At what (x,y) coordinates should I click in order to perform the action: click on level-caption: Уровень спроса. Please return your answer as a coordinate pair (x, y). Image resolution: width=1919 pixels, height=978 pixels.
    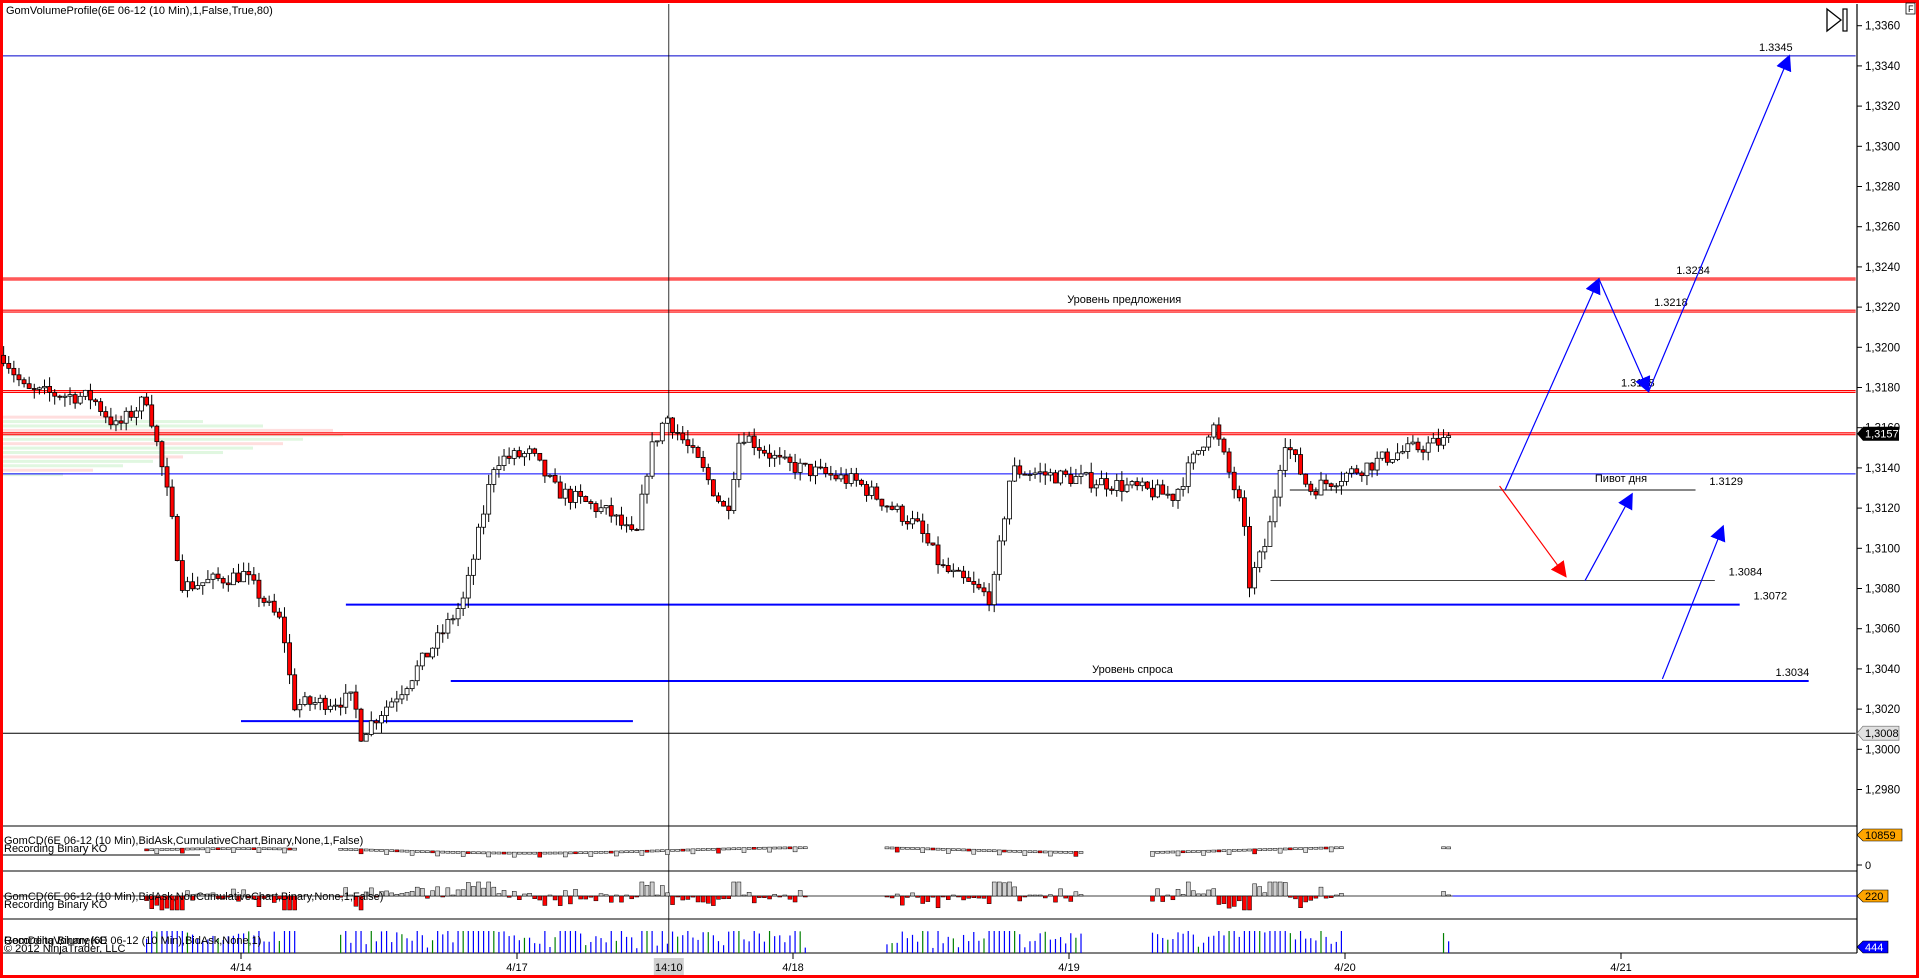
    Looking at the image, I should click on (1133, 670).